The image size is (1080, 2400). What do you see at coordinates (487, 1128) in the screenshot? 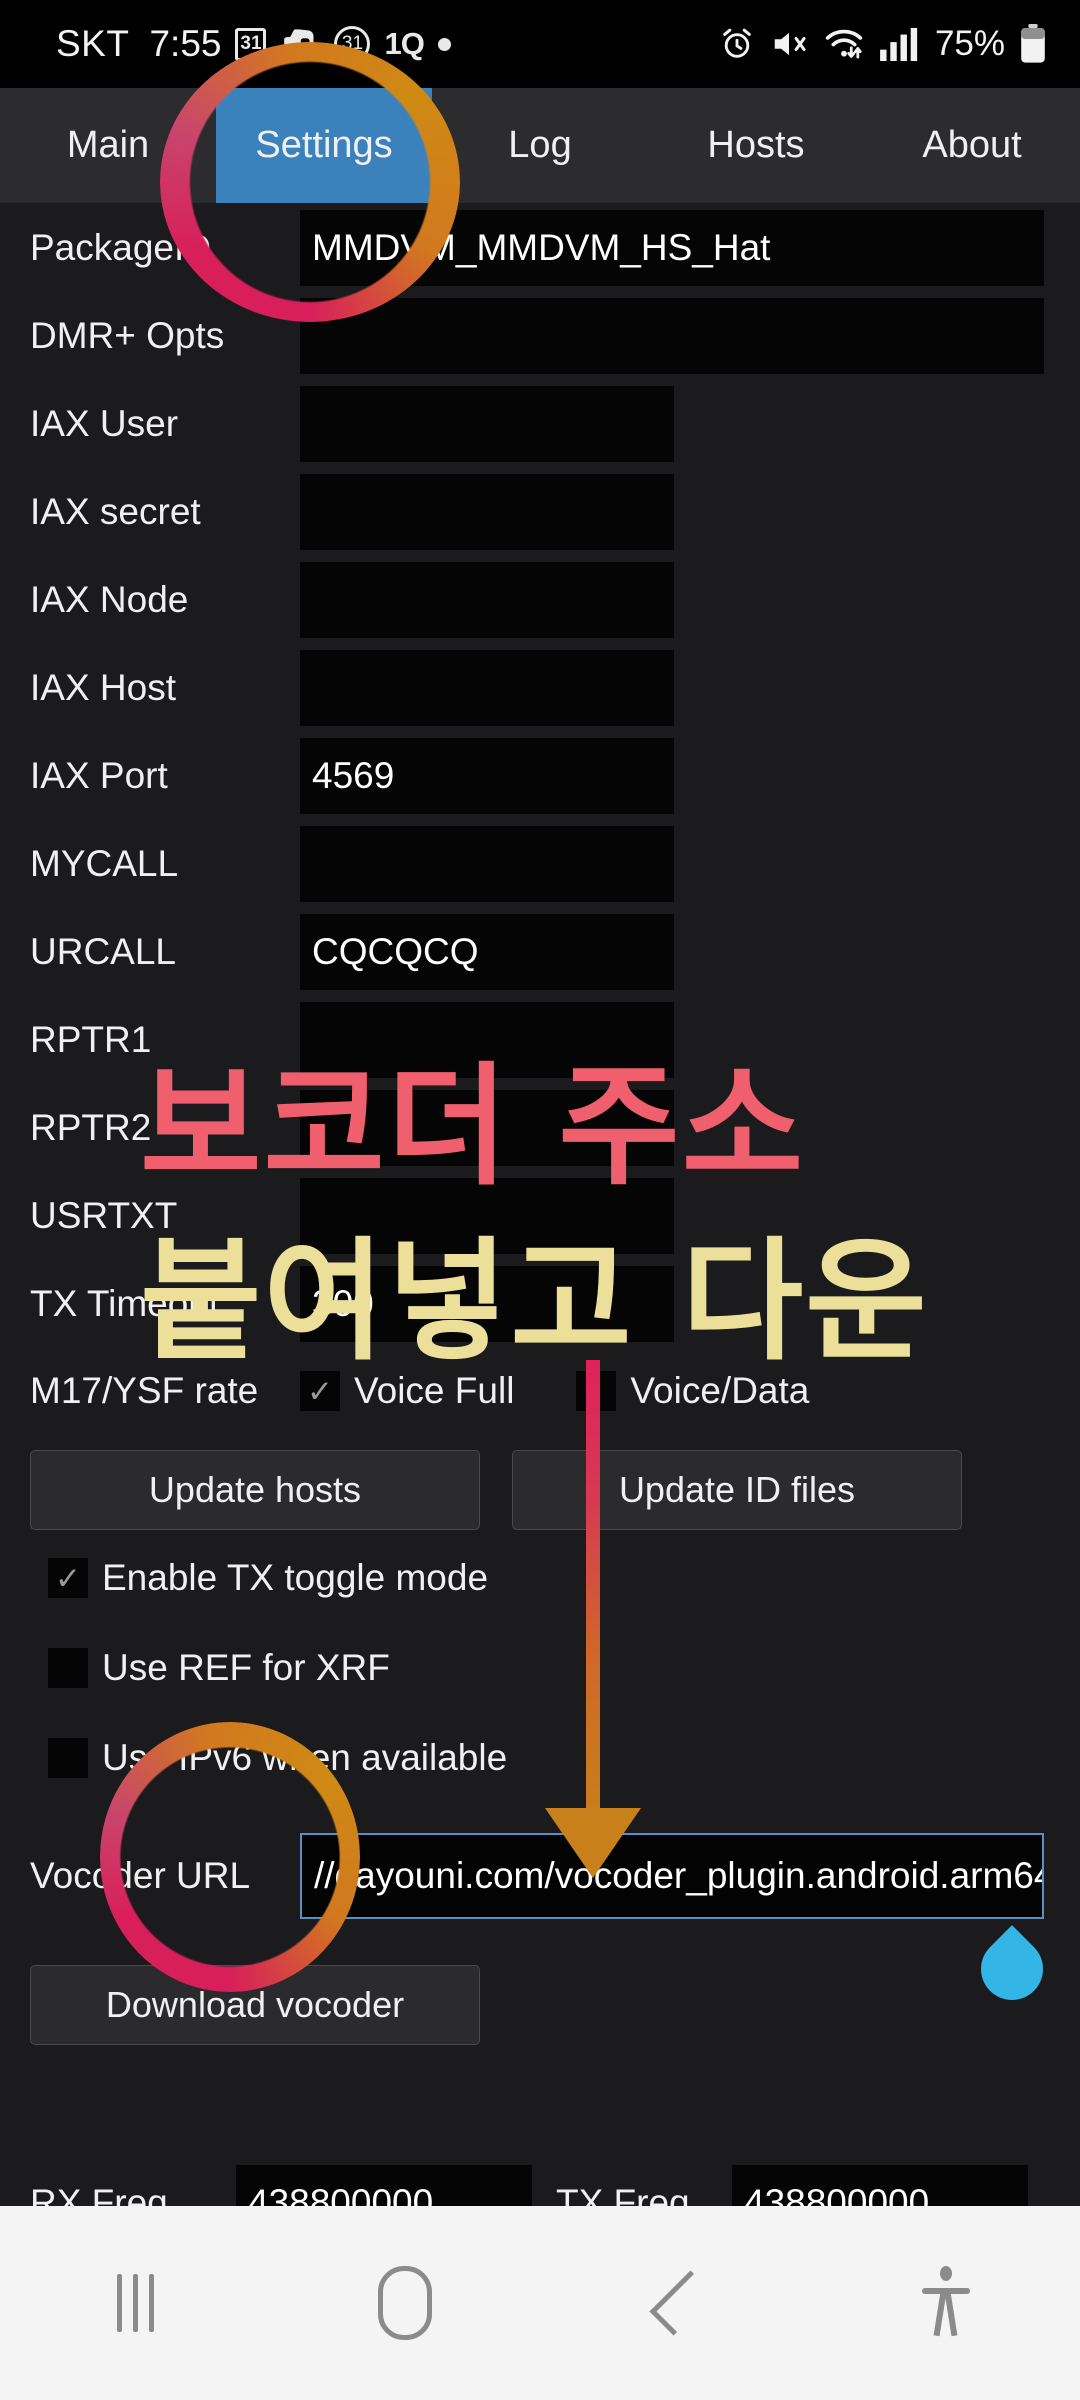
I see `input-rptr2` at bounding box center [487, 1128].